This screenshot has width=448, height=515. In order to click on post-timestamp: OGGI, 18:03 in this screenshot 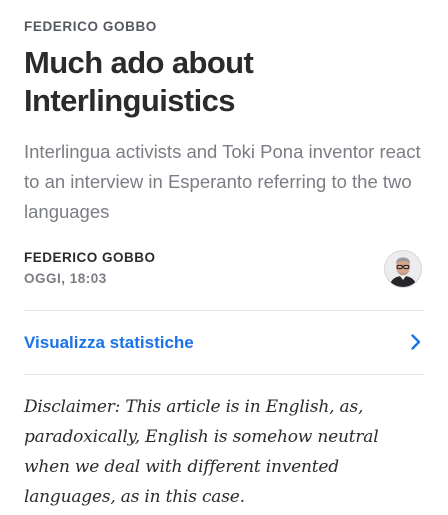, I will do `click(65, 278)`.